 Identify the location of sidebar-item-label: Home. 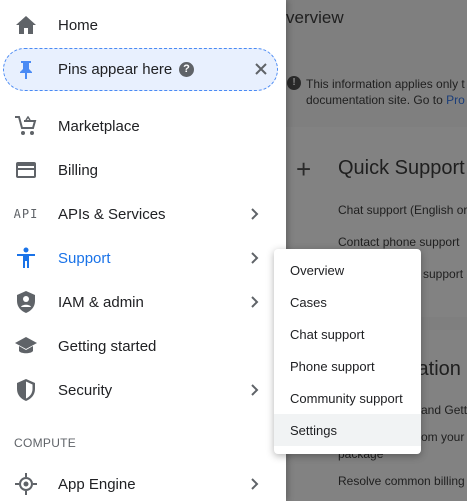
(78, 25).